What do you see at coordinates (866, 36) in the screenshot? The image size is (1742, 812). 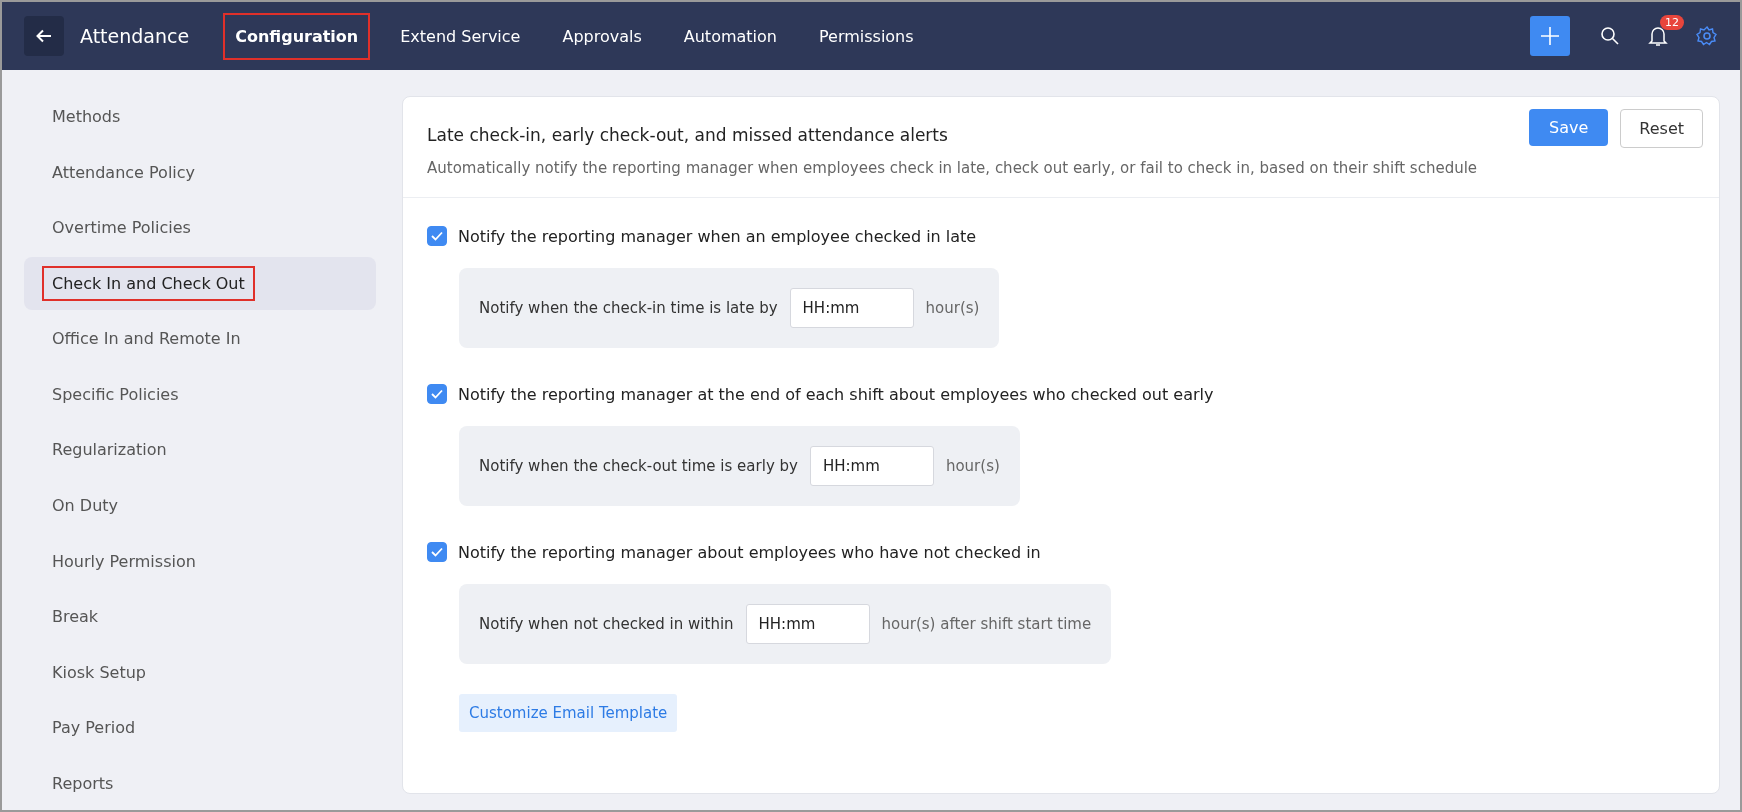 I see `nav-tab: Permissions` at bounding box center [866, 36].